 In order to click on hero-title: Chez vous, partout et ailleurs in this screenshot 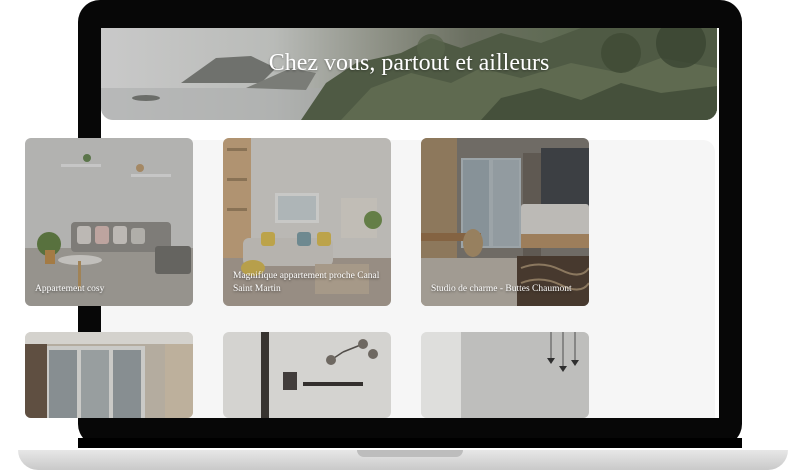, I will do `click(409, 63)`.